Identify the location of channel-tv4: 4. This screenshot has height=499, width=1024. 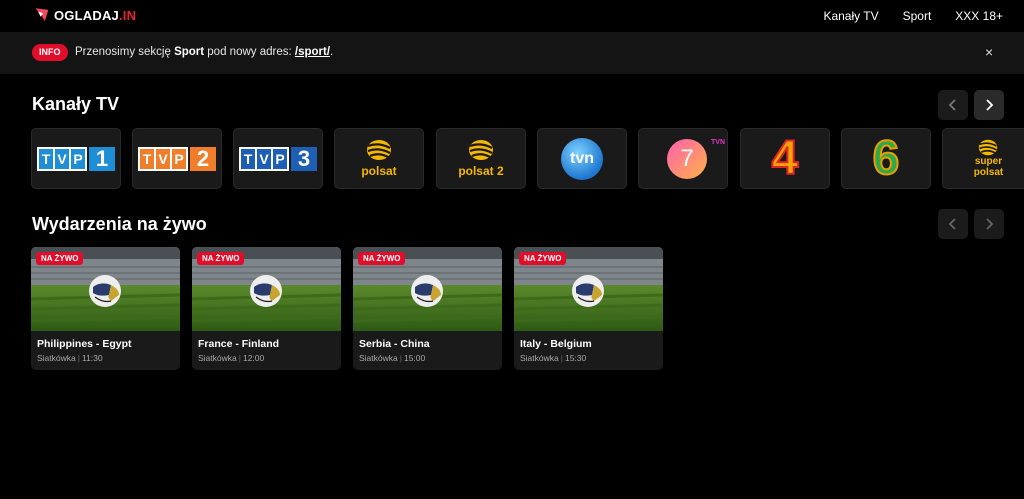
(785, 158).